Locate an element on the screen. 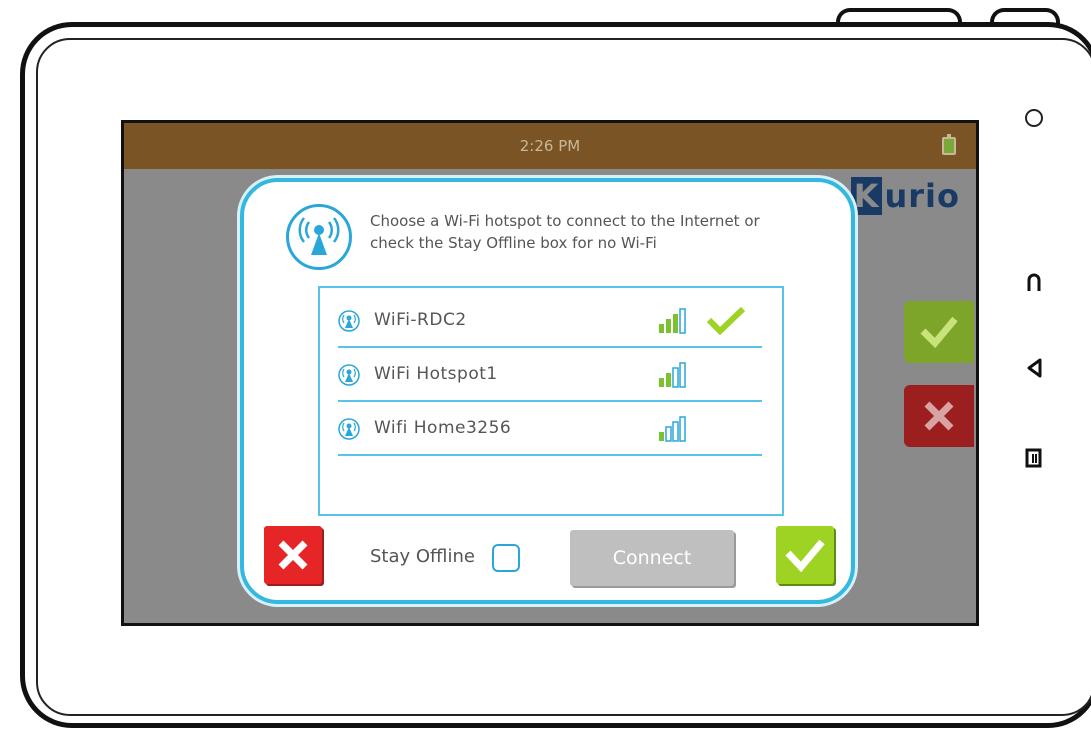  battery-charging-icon is located at coordinates (949, 144).